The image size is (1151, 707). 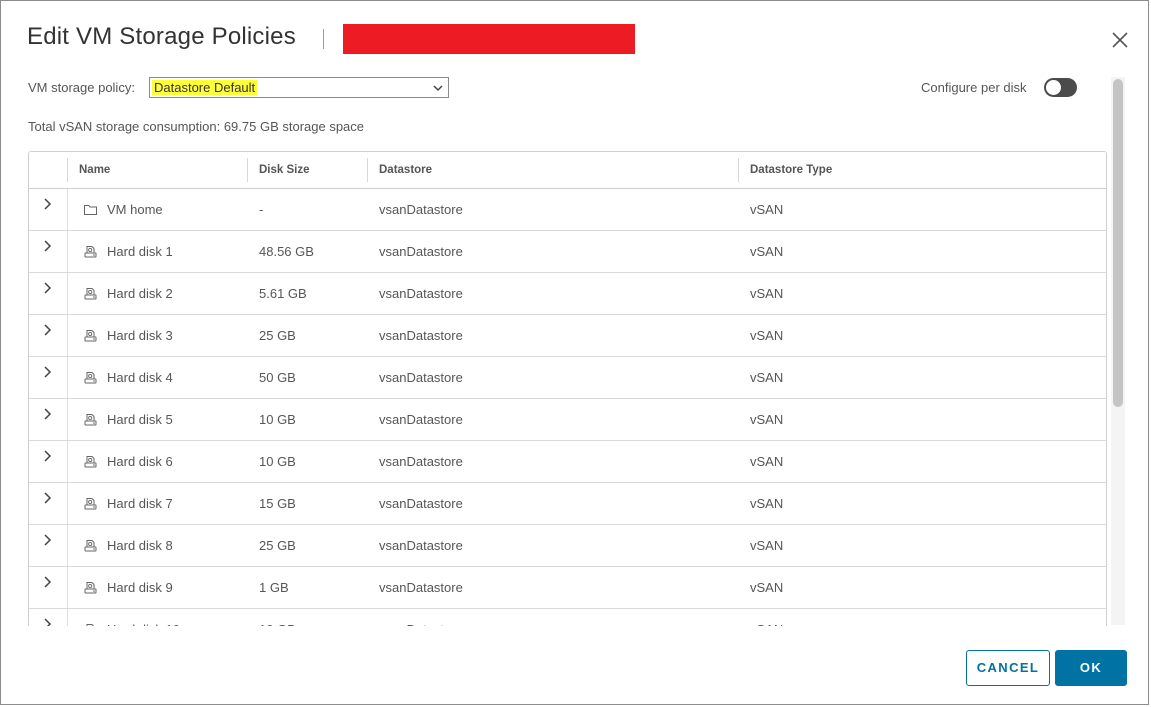 What do you see at coordinates (567, 546) in the screenshot?
I see `table-row: Hard disk 8 25 GB vsanDatastore vSAN` at bounding box center [567, 546].